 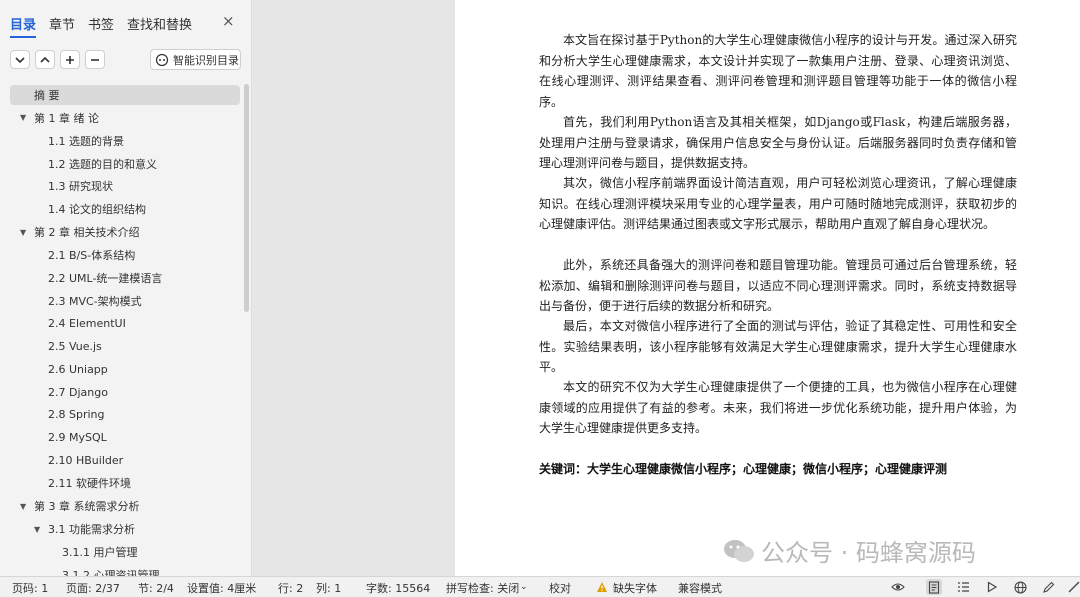 I want to click on expand-button, so click(x=45, y=59).